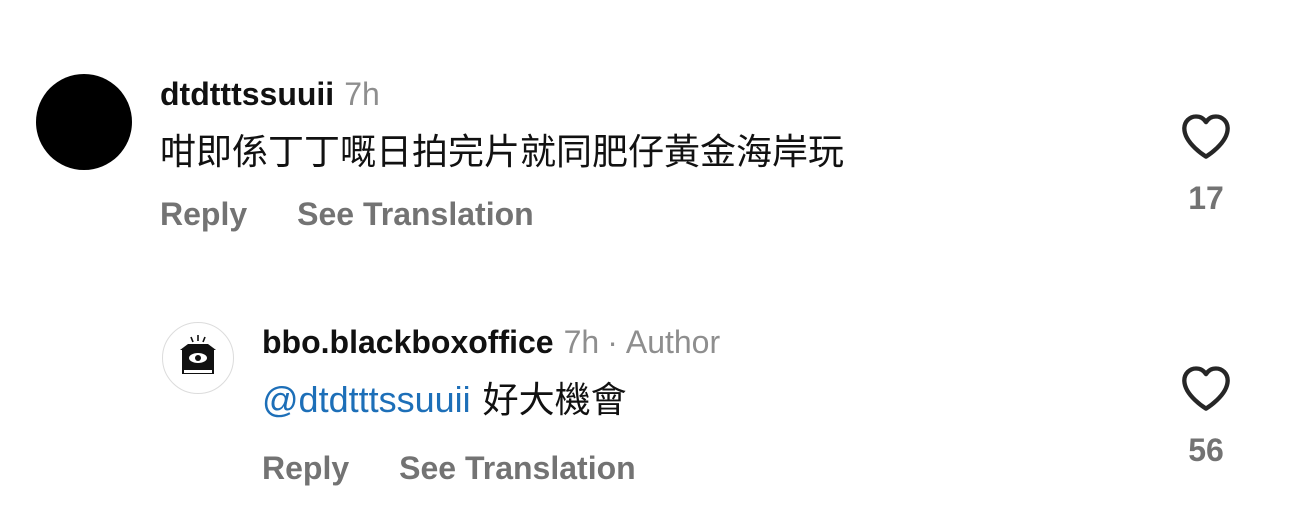 This screenshot has height=527, width=1290. Describe the element at coordinates (408, 342) in the screenshot. I see `username: bbo.blackboxoffice` at that location.